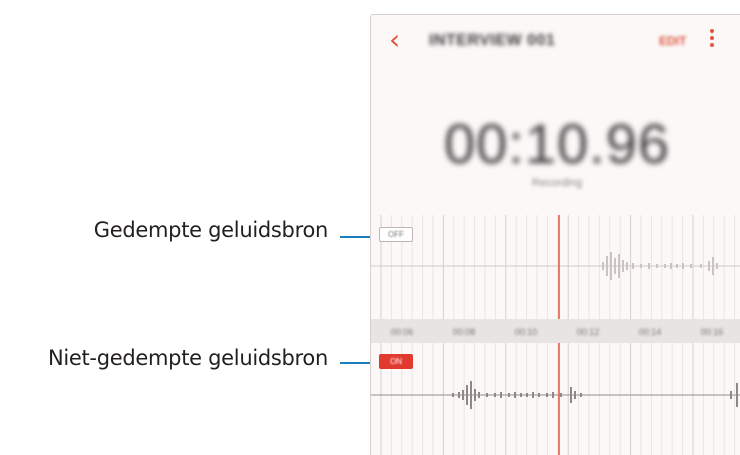  Describe the element at coordinates (526, 332) in the screenshot. I see `timeline-tick-label: 00:10` at that location.